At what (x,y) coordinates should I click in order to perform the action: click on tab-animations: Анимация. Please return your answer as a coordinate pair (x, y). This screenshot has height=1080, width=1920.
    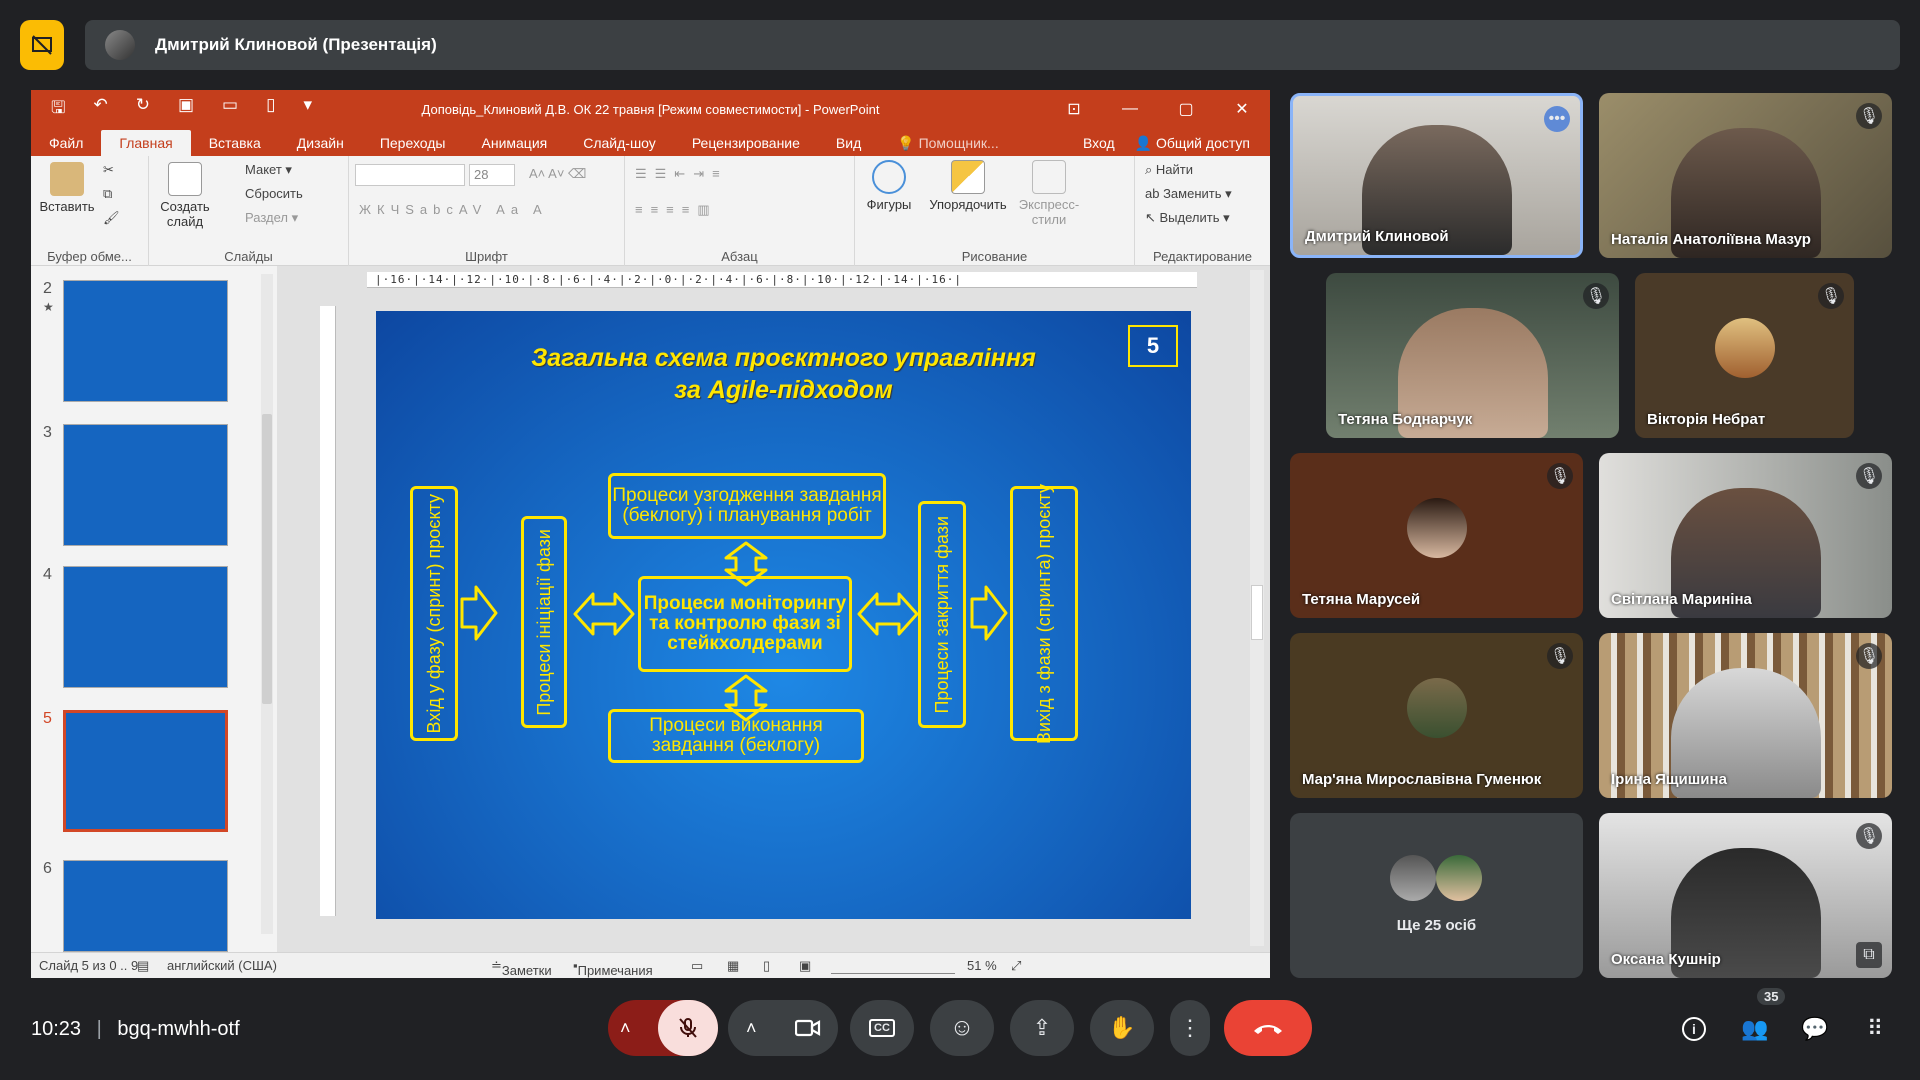
    Looking at the image, I should click on (515, 143).